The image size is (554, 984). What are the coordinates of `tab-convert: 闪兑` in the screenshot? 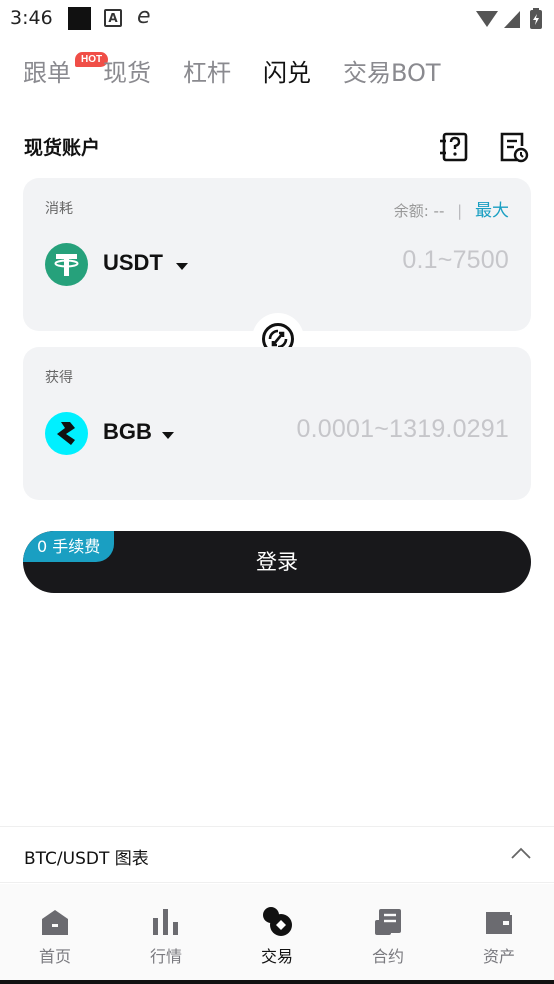 It's located at (287, 73).